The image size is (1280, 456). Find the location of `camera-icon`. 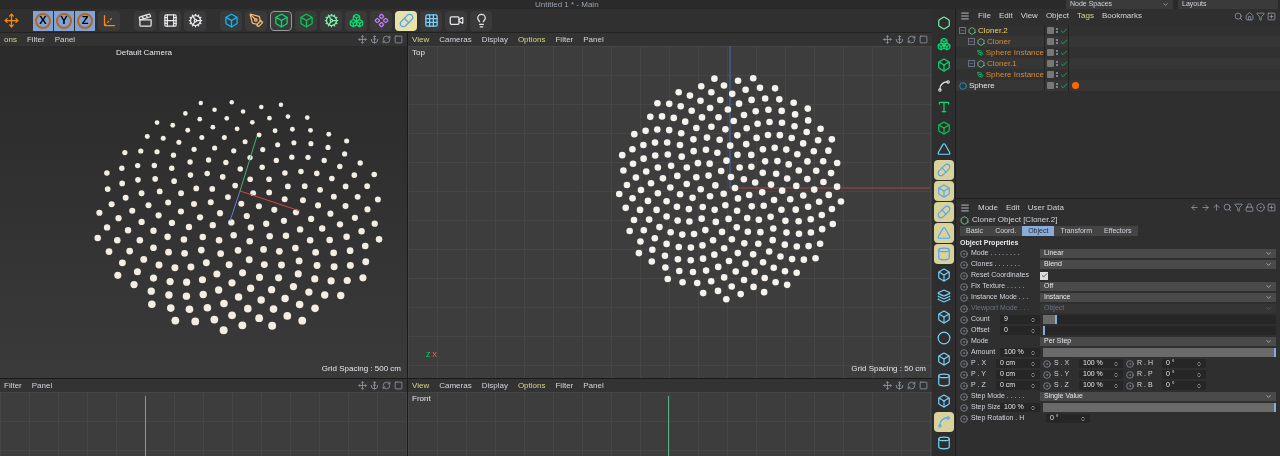

camera-icon is located at coordinates (456, 20).